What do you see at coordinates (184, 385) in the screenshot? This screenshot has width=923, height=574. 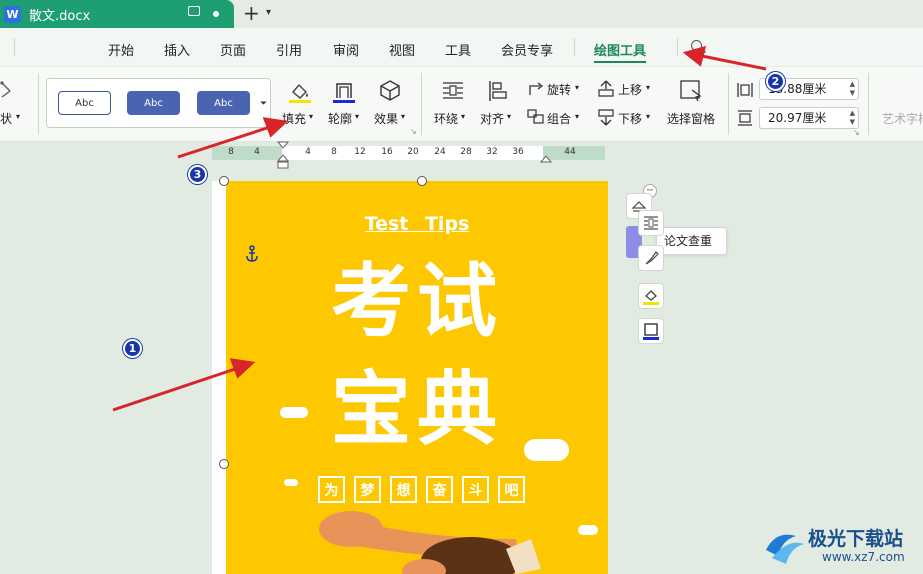 I see `arrow-to-poster` at bounding box center [184, 385].